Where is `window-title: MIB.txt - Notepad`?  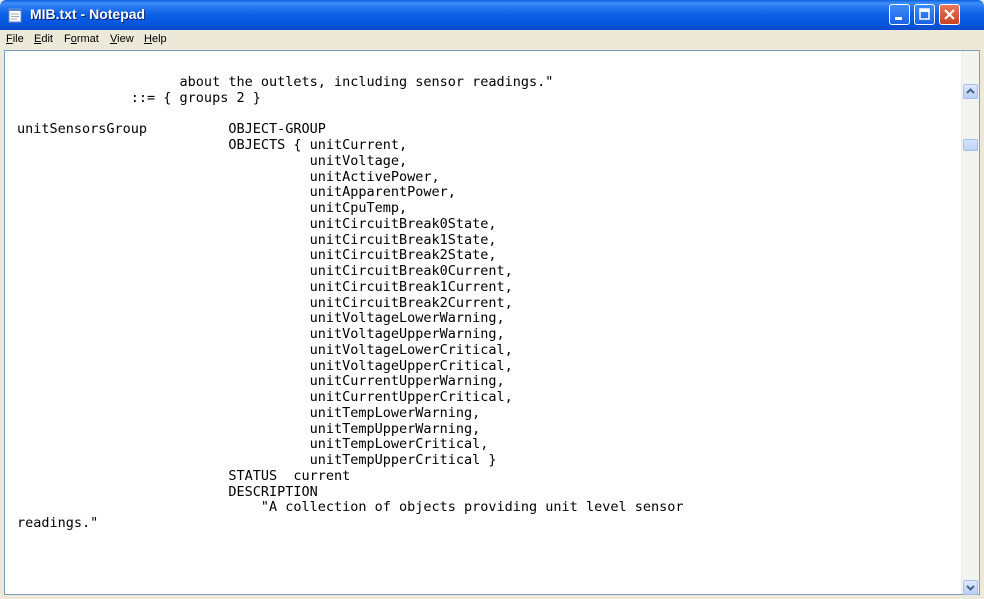 window-title: MIB.txt - Notepad is located at coordinates (88, 14).